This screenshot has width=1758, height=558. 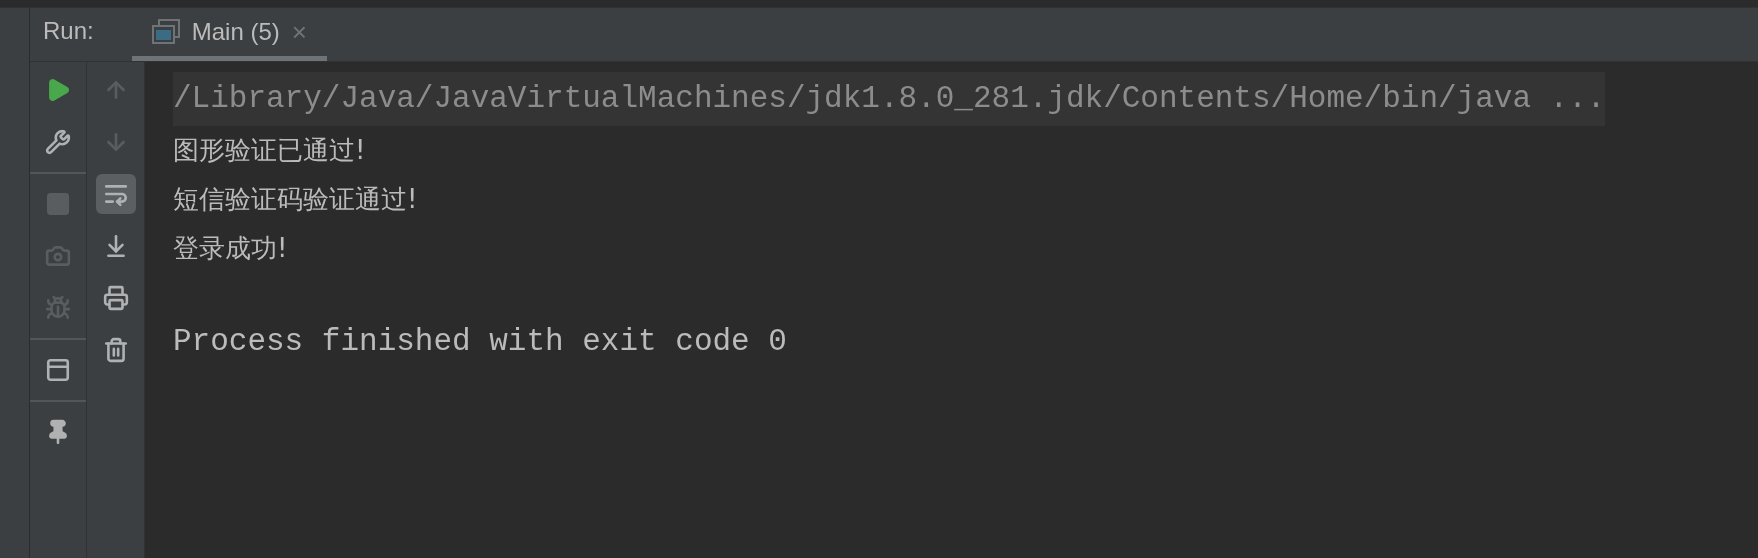 What do you see at coordinates (295, 199) in the screenshot?
I see `console-output-line: 短信验证码验证通过!` at bounding box center [295, 199].